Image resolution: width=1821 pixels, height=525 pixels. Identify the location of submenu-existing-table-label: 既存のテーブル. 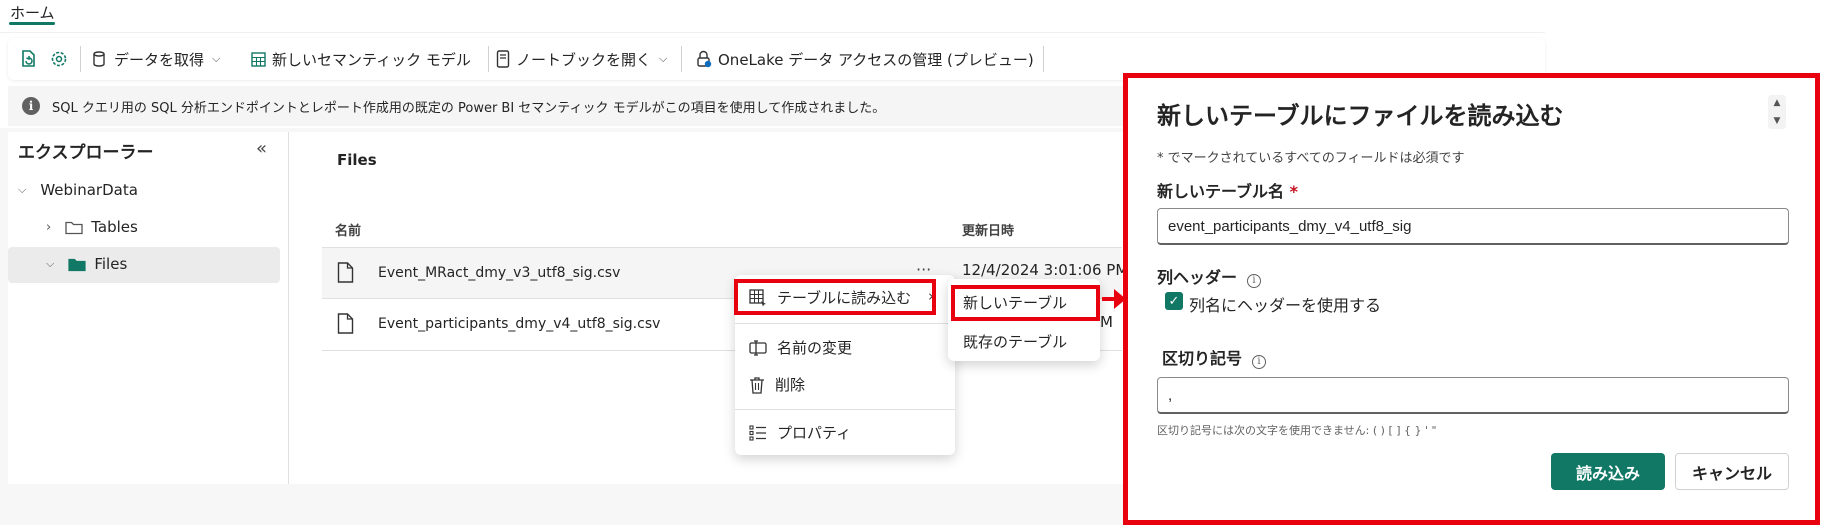
(1015, 342).